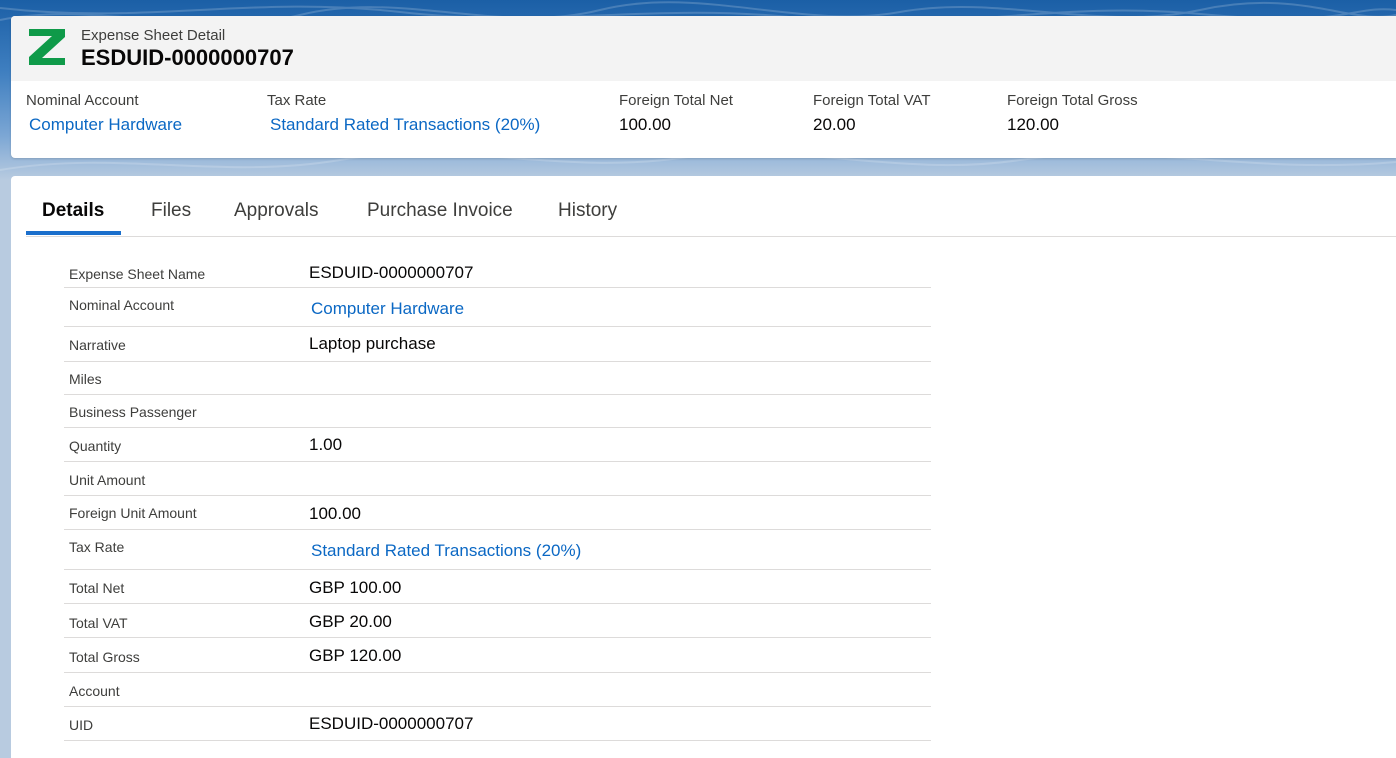  Describe the element at coordinates (676, 100) in the screenshot. I see `header-field-label-foreign-total-net: Foreign Total Net` at that location.